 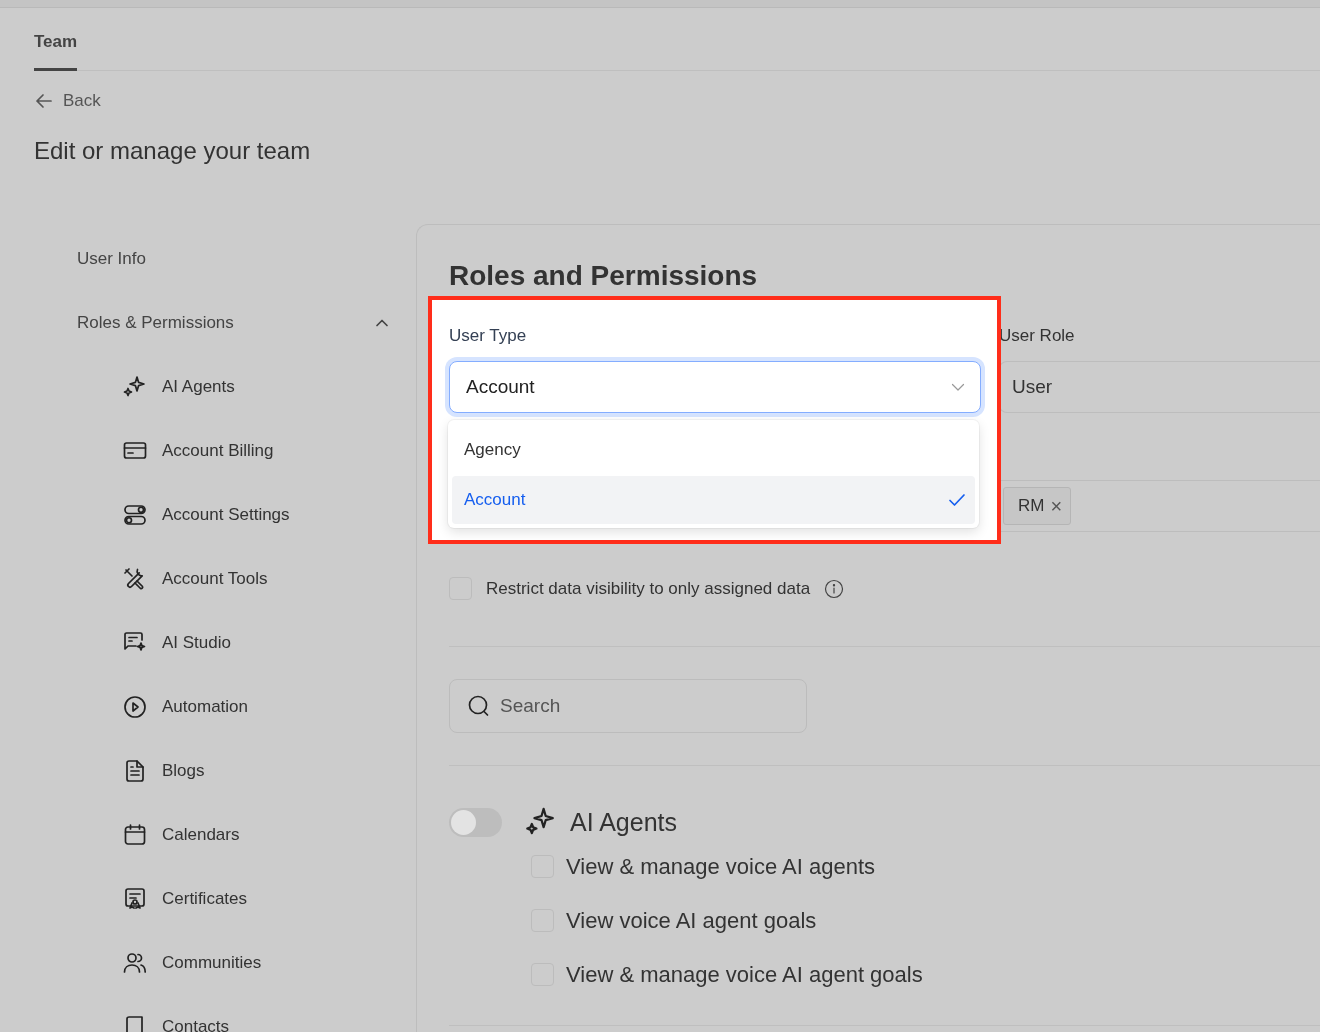 I want to click on dropdown-option: Account, so click(x=713, y=500).